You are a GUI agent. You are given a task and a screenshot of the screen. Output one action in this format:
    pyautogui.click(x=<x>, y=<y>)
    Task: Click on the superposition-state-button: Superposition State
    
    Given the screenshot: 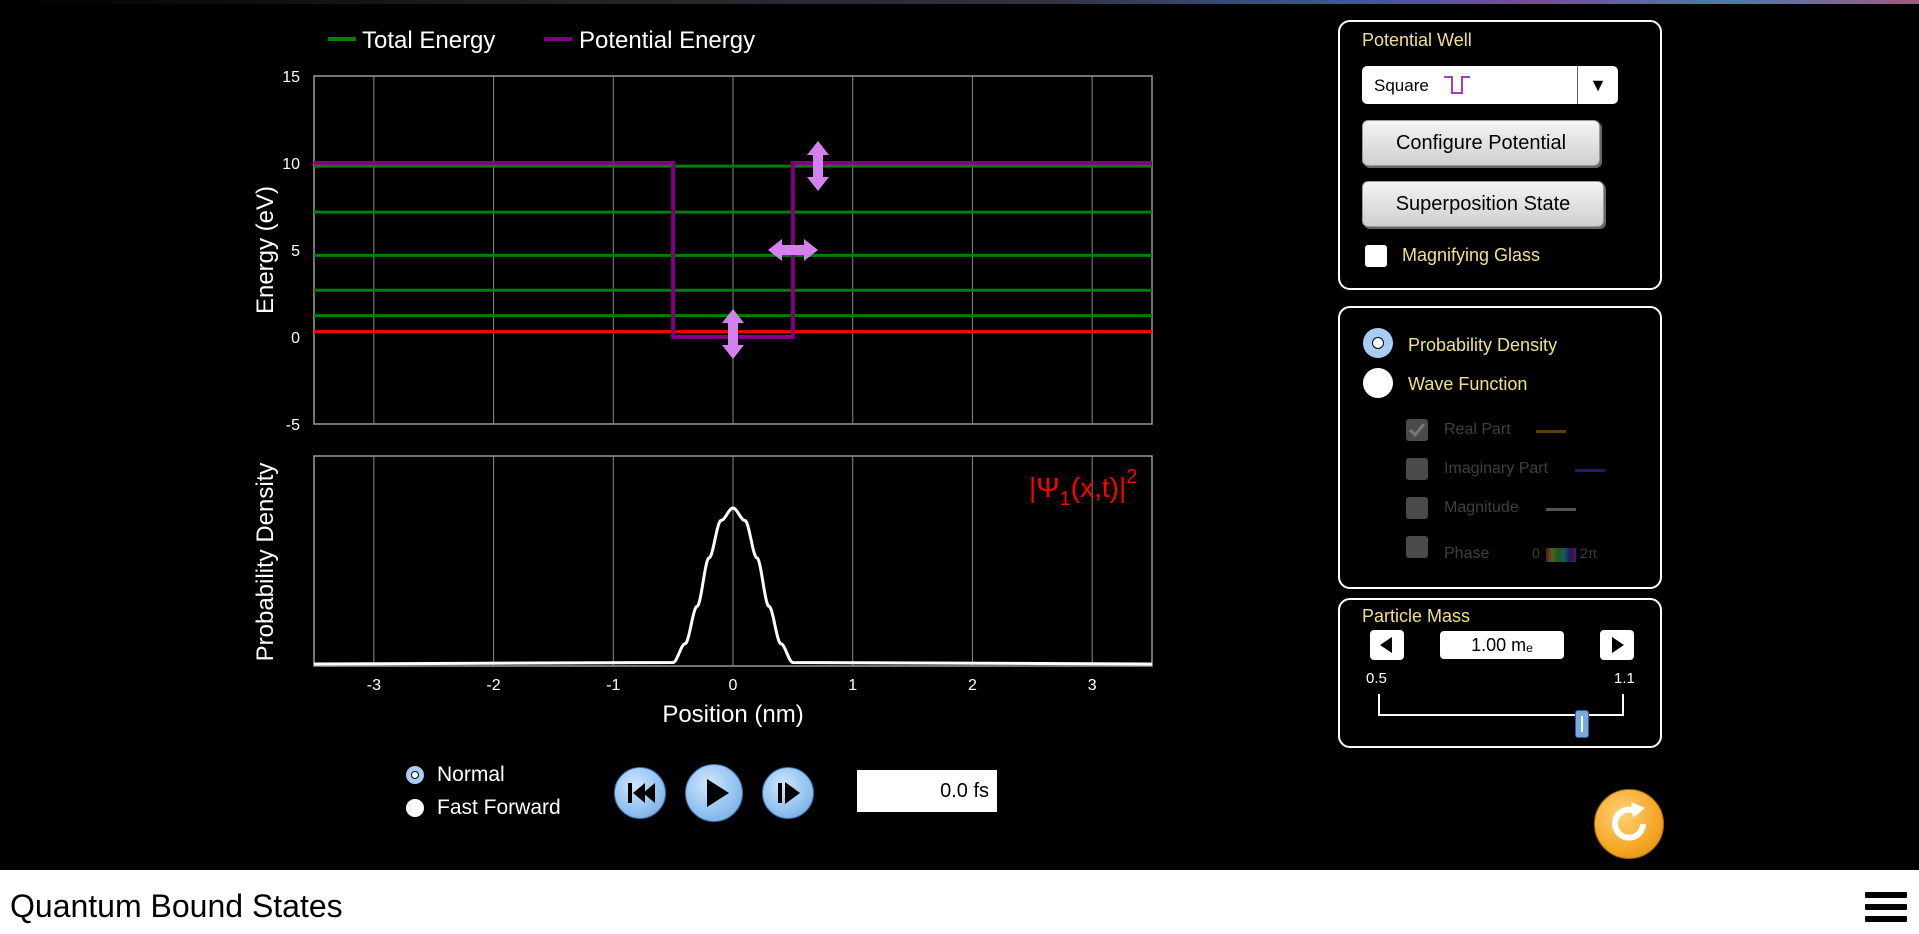 What is the action you would take?
    pyautogui.click(x=1483, y=204)
    